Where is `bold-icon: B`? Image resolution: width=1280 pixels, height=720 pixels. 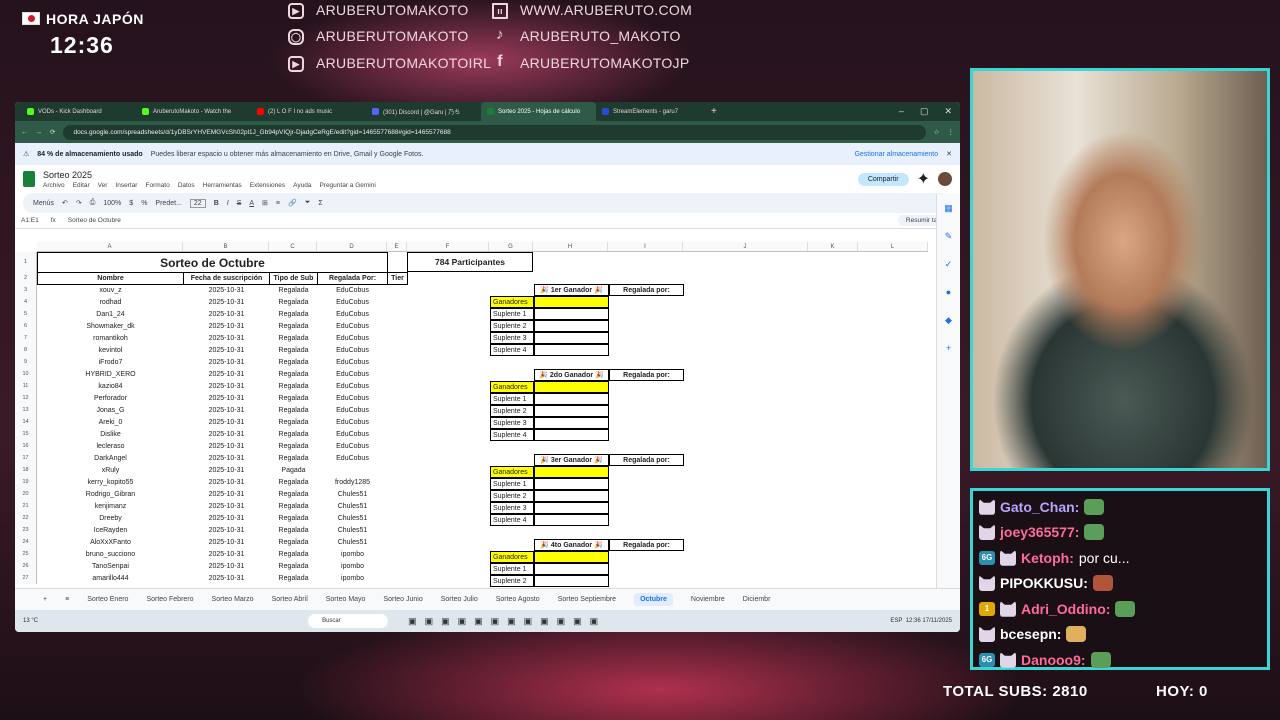 bold-icon: B is located at coordinates (216, 203).